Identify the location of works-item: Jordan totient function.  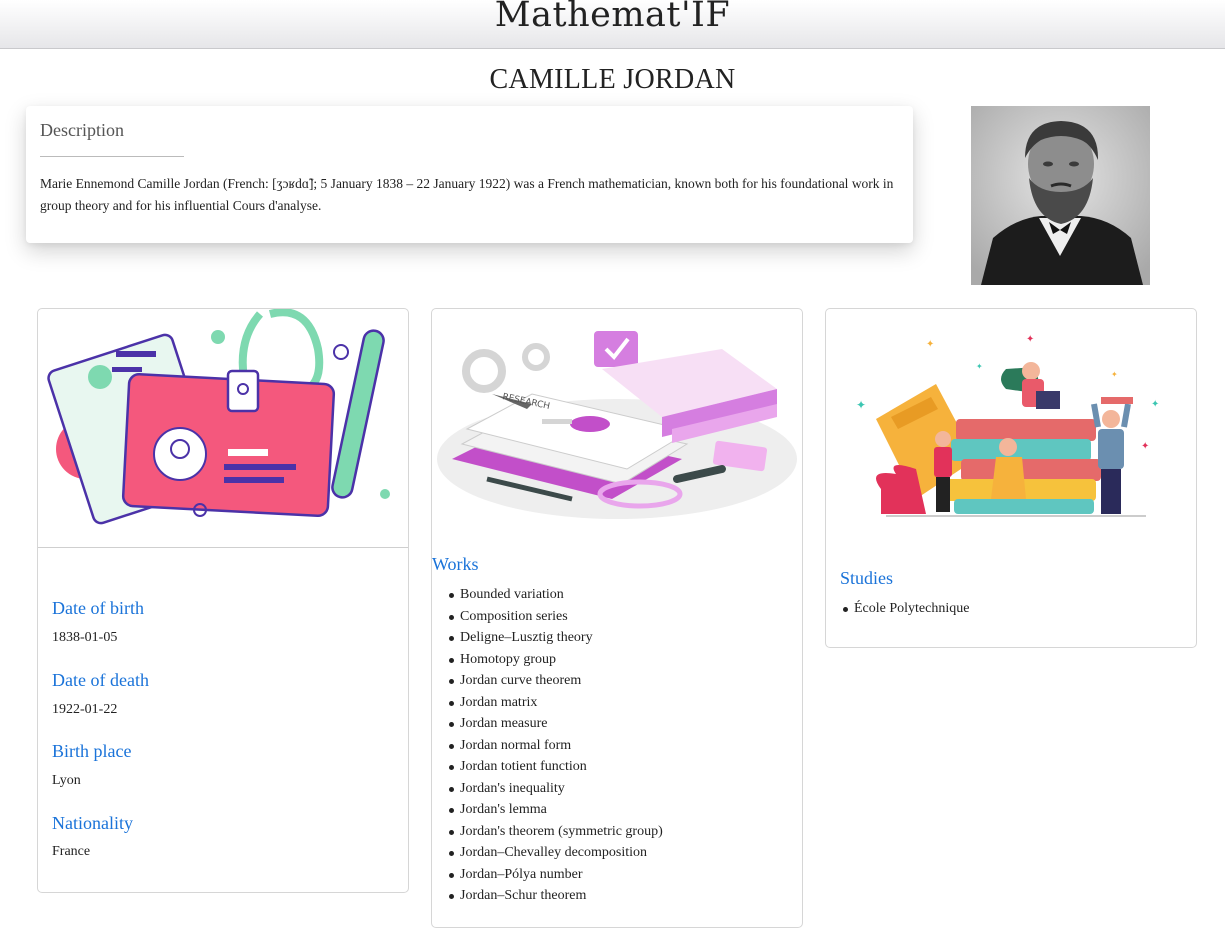
(547, 767).